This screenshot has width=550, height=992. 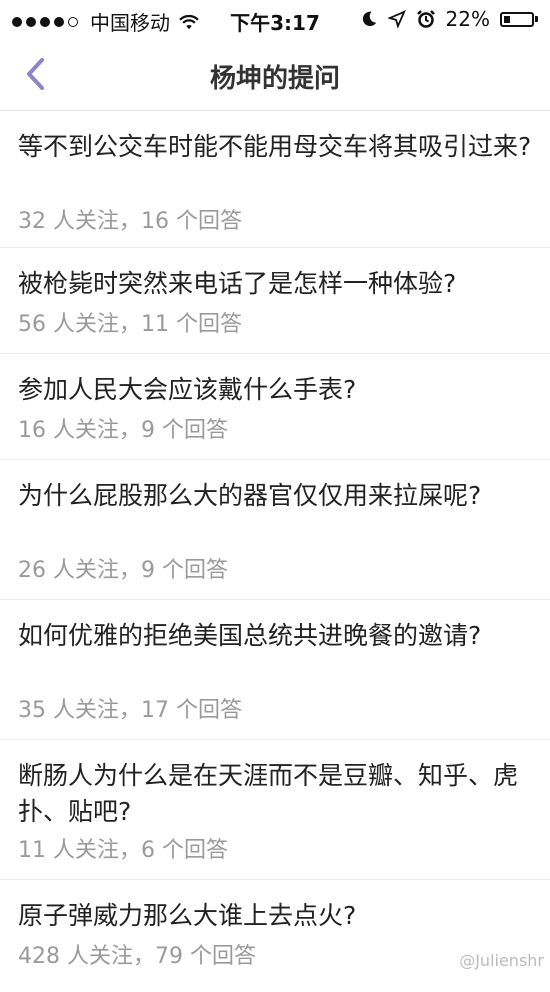 What do you see at coordinates (444, 19) in the screenshot?
I see `status-right: 22%` at bounding box center [444, 19].